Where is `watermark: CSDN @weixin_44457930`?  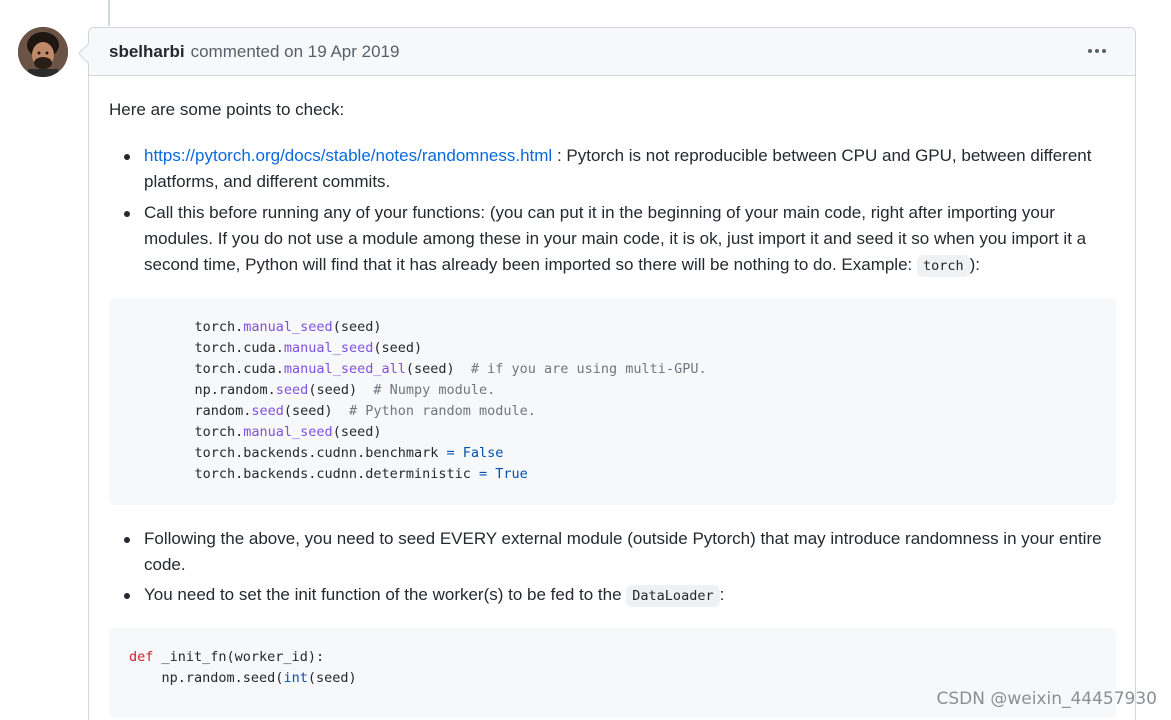
watermark: CSDN @weixin_44457930 is located at coordinates (1046, 699).